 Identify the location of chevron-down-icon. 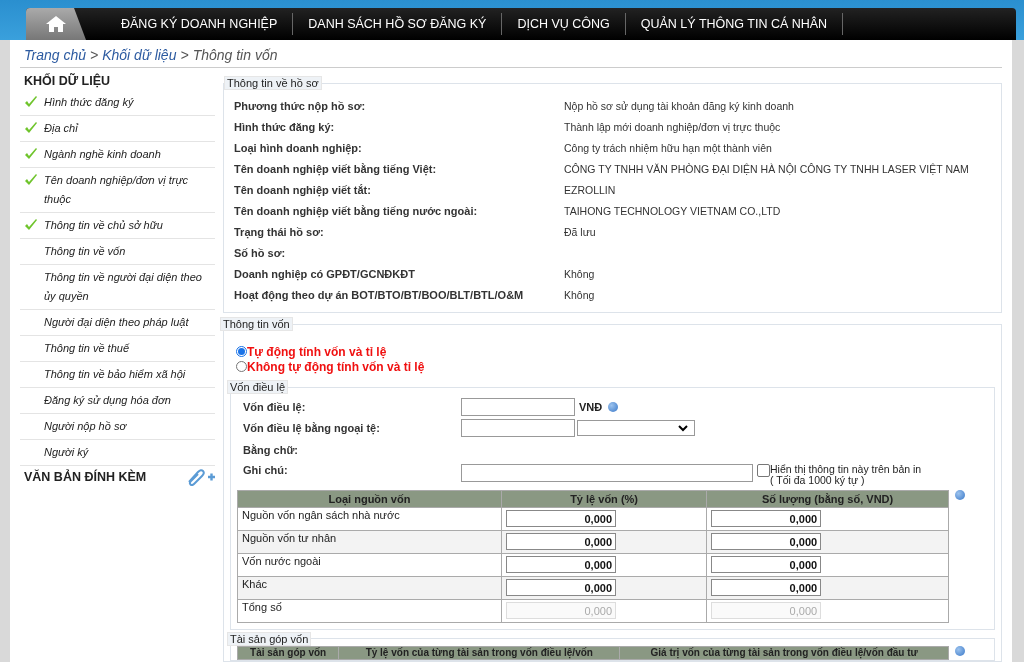
(683, 428).